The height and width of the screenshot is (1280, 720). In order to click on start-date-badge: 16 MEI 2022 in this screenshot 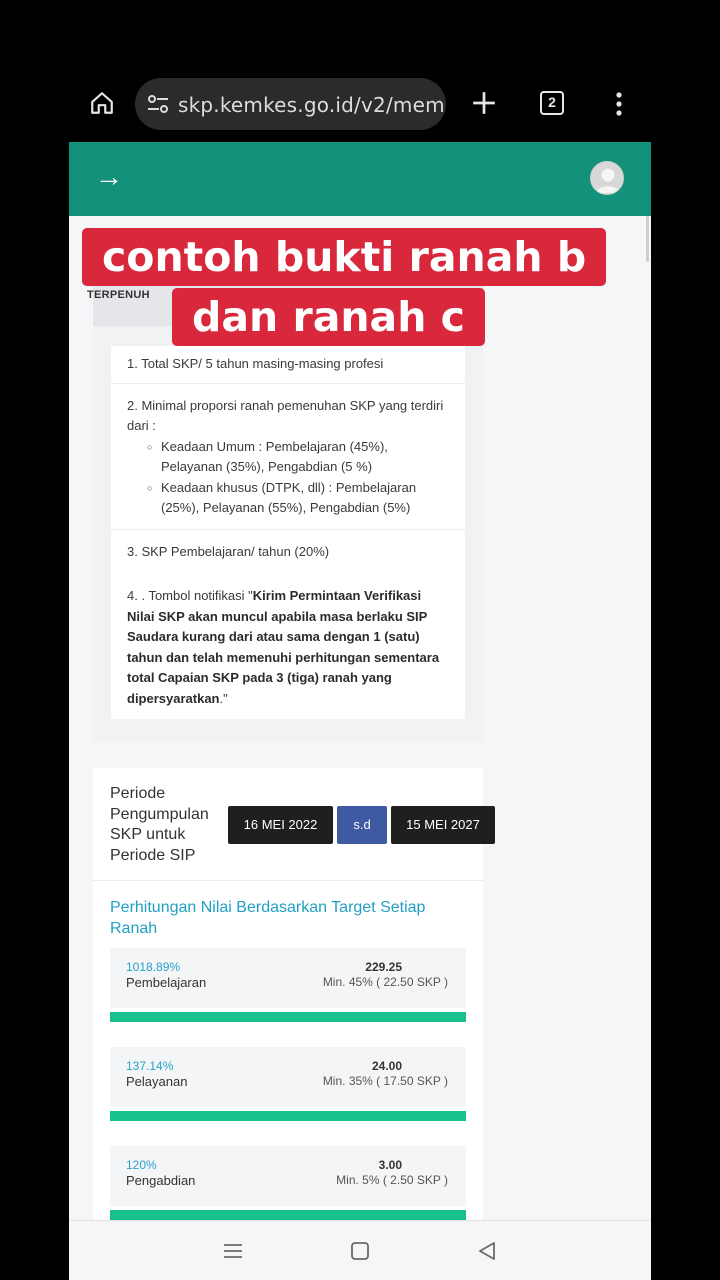, I will do `click(280, 825)`.